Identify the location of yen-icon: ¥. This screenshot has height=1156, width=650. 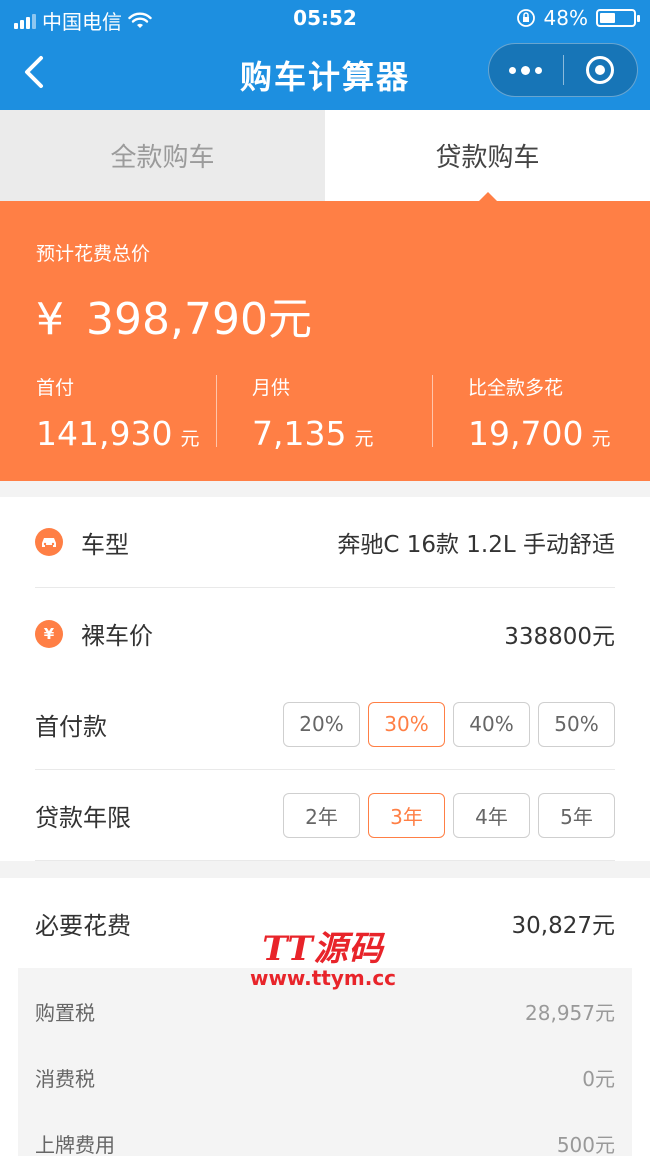
(49, 633).